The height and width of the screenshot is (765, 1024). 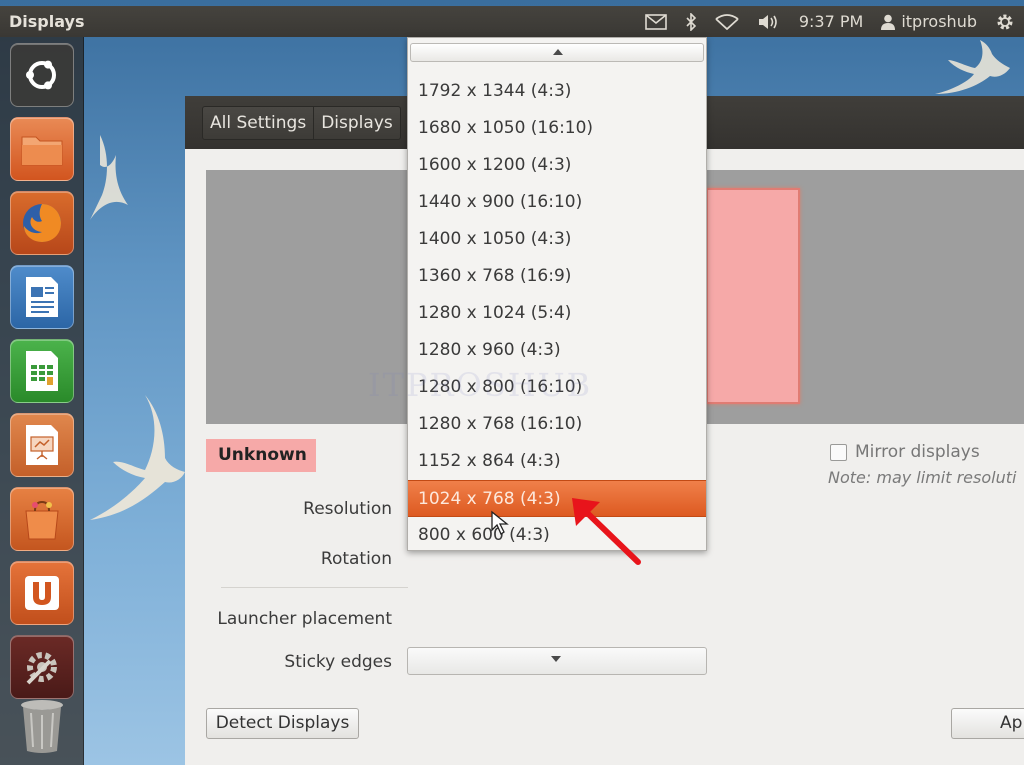 What do you see at coordinates (557, 424) in the screenshot?
I see `resolution-option: 1280 x 768 (16:10)` at bounding box center [557, 424].